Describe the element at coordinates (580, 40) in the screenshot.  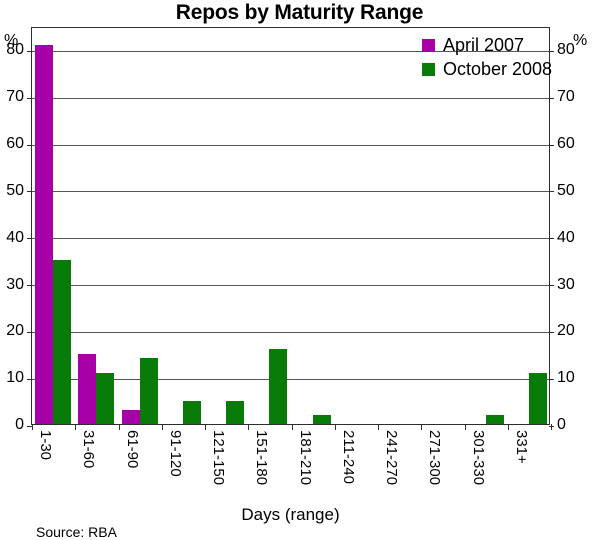
I see `y-axis-unit-right: %` at that location.